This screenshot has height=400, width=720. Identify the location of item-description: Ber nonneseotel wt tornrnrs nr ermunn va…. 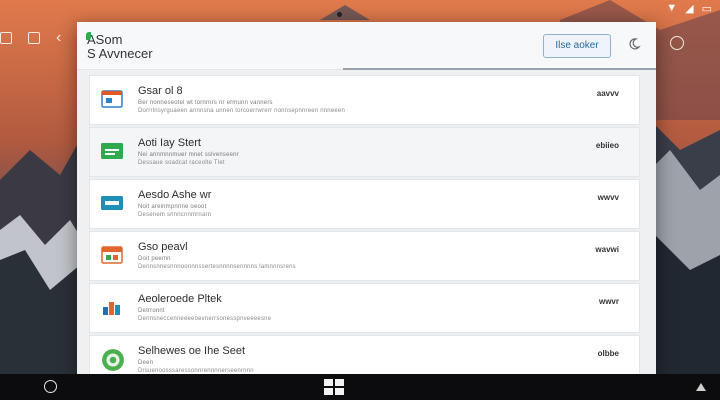
(205, 103).